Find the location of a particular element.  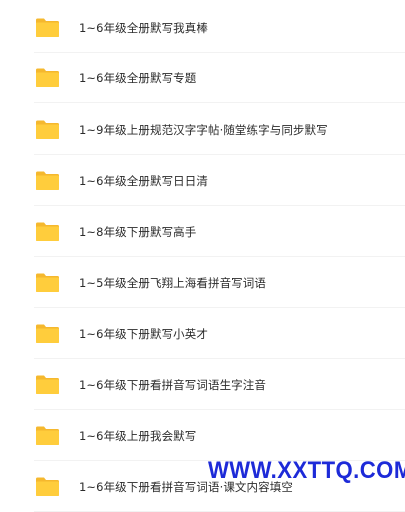

folder-row: 1~6年级下册看拼音写词语生字注音 is located at coordinates (202, 384).